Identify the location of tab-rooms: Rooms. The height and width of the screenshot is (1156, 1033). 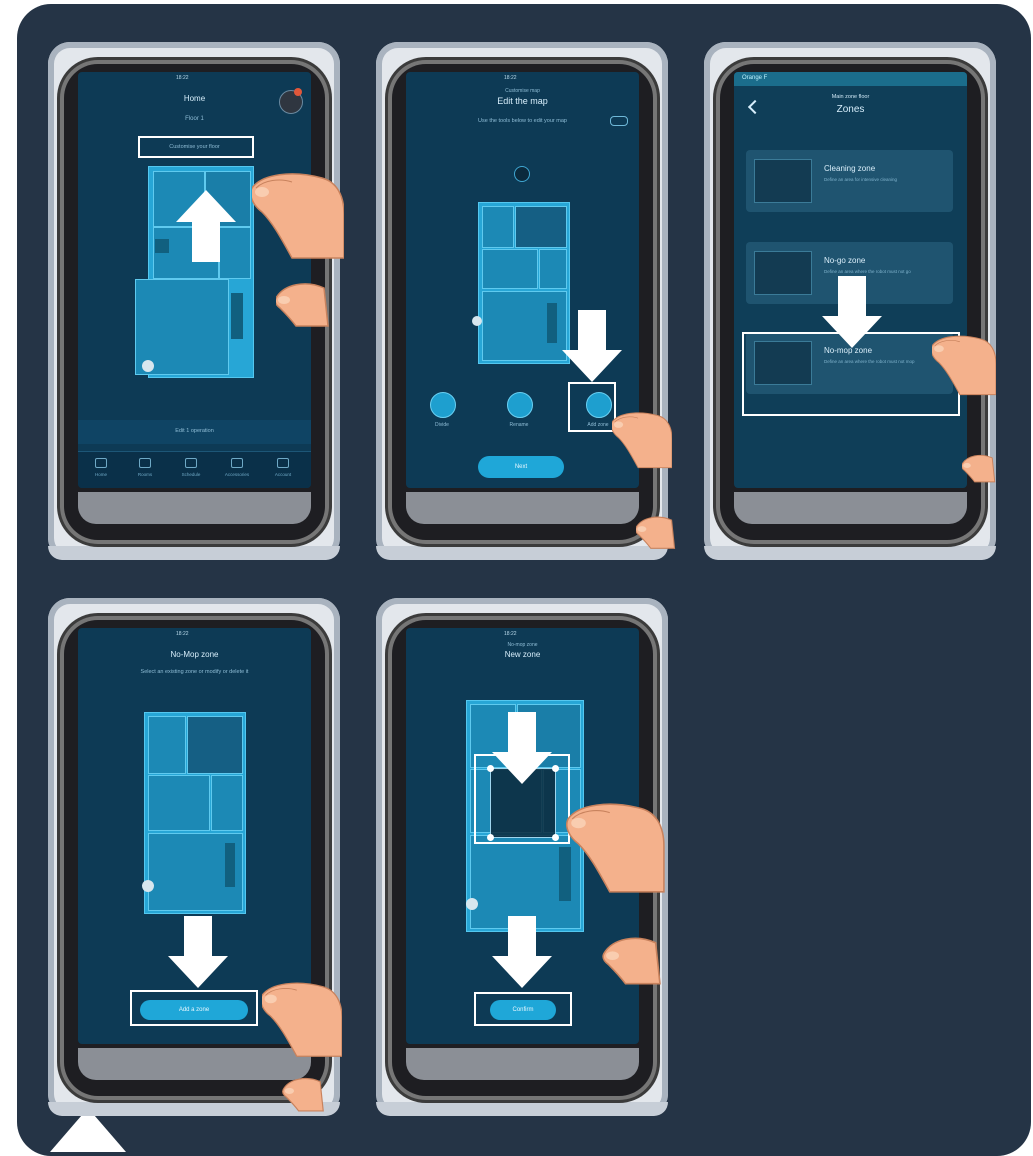
(145, 467).